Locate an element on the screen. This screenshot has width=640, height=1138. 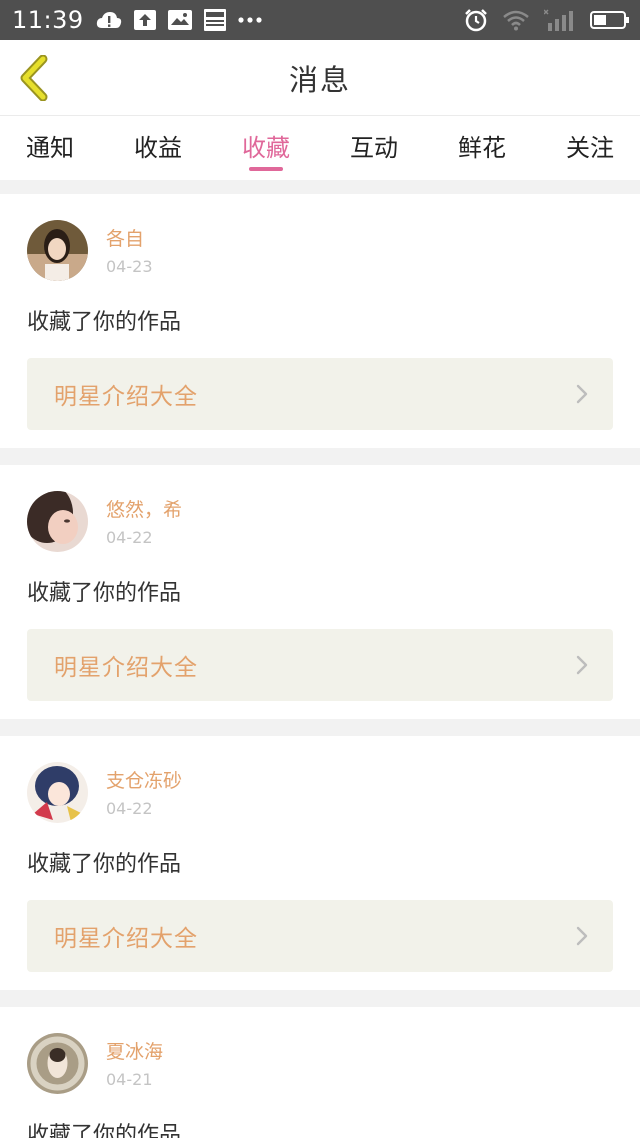
status-bar: 11:39 is located at coordinates (320, 20).